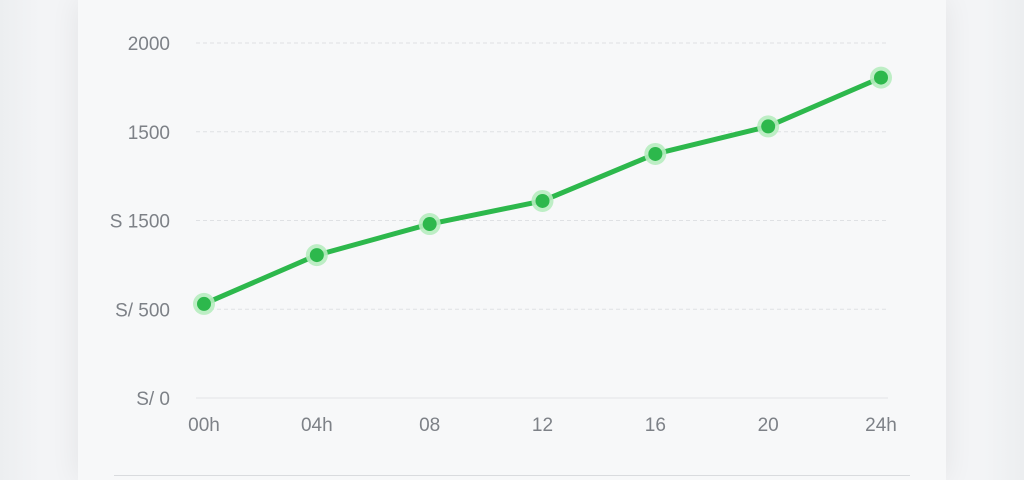 Image resolution: width=1024 pixels, height=480 pixels. Describe the element at coordinates (768, 425) in the screenshot. I see `x-tick-label: 20` at that location.